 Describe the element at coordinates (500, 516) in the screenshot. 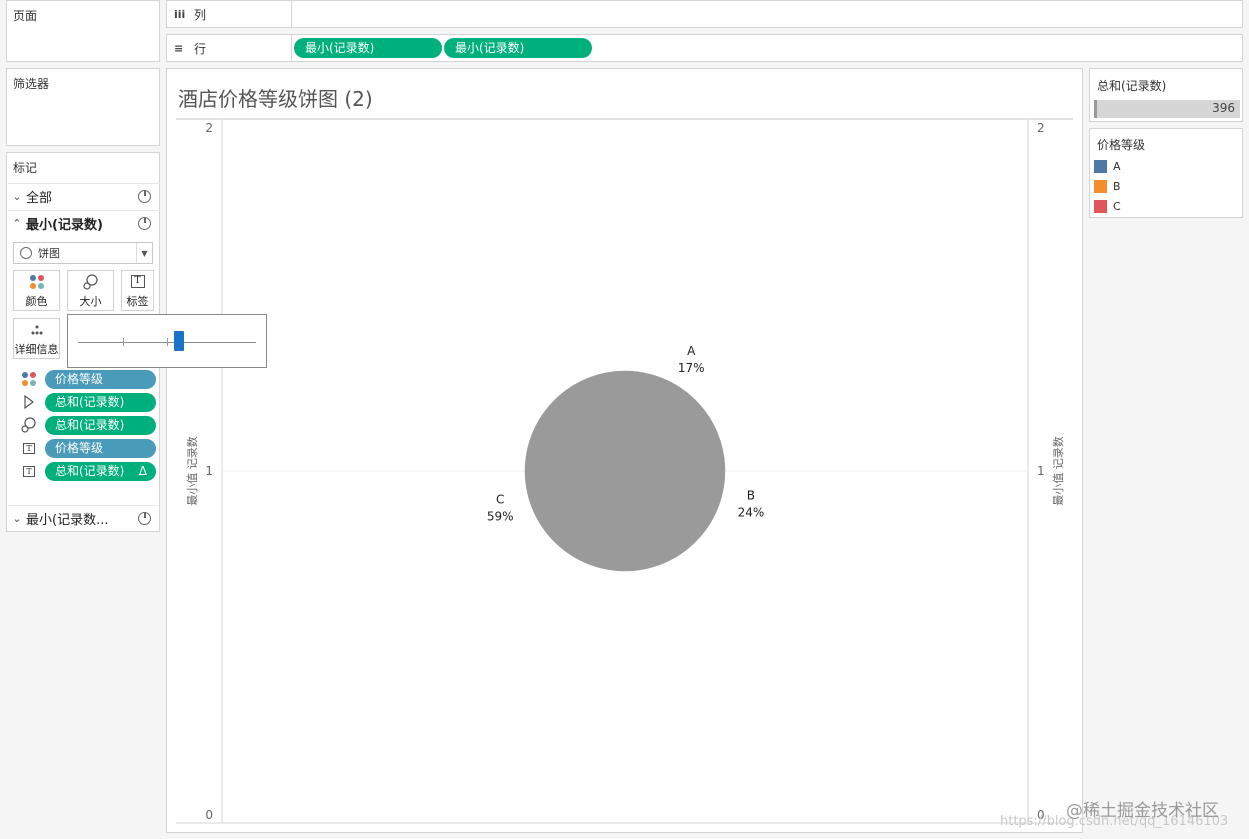

I see `pie-label-percent: 59%` at that location.